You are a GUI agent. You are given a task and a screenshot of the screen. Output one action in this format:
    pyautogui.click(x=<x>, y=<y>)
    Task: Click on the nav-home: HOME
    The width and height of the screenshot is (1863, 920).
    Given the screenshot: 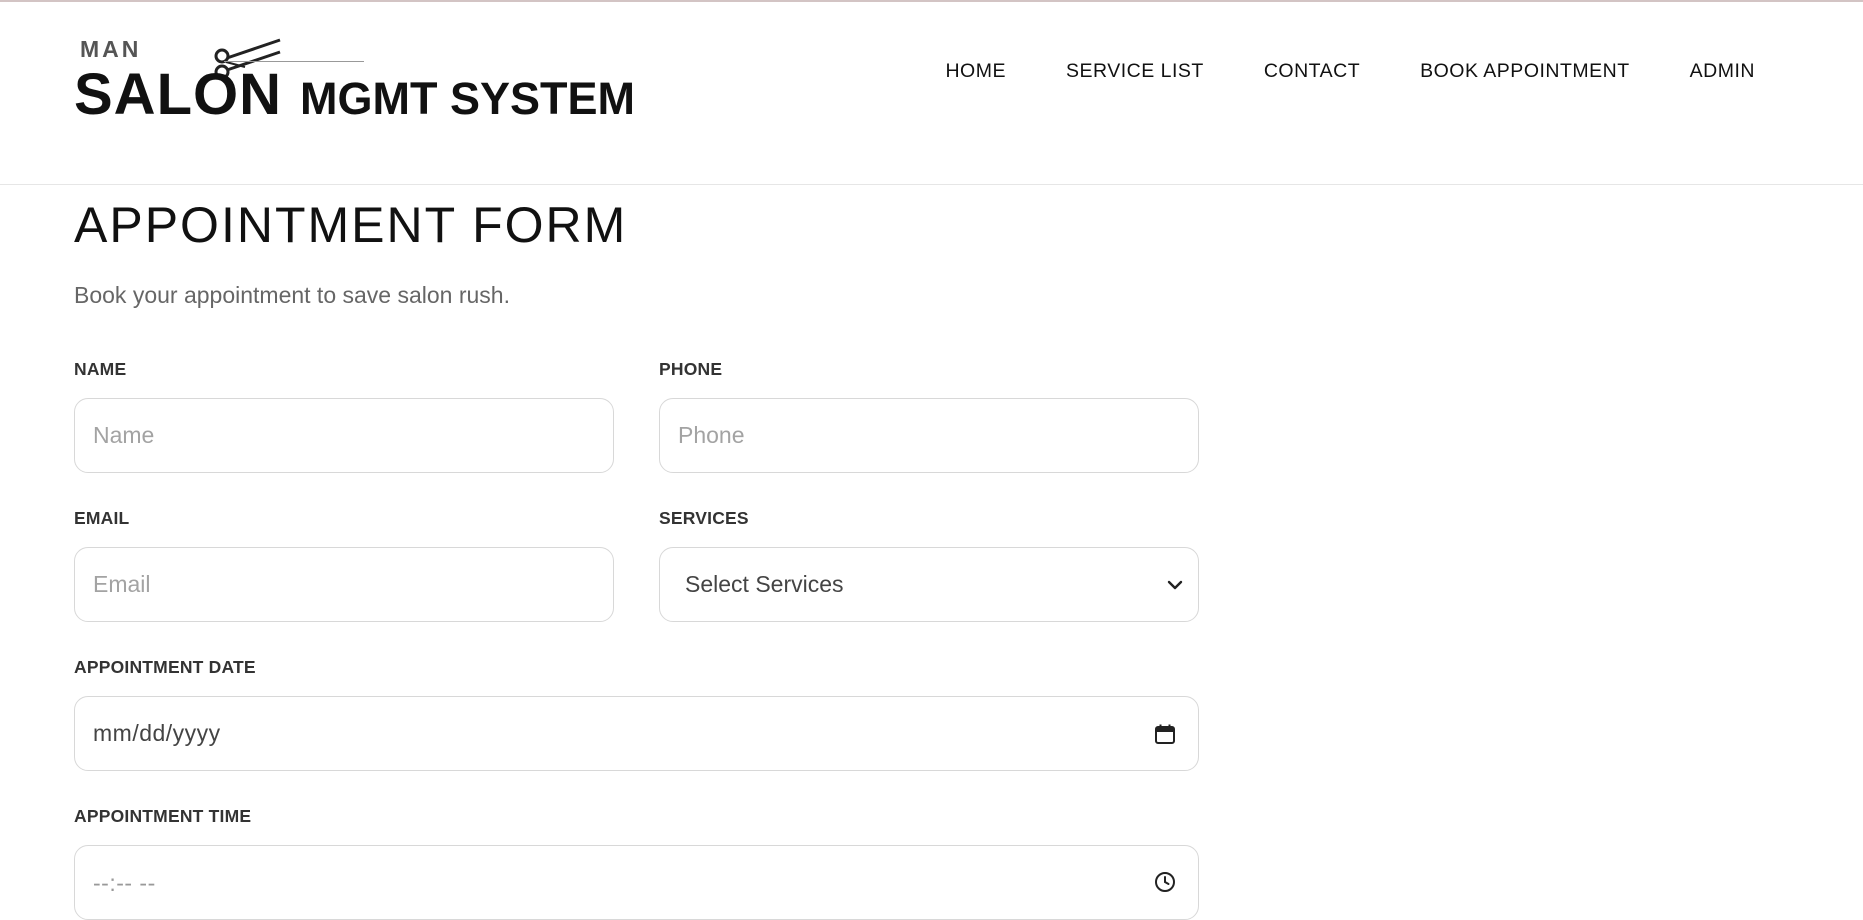 What is the action you would take?
    pyautogui.click(x=975, y=71)
    